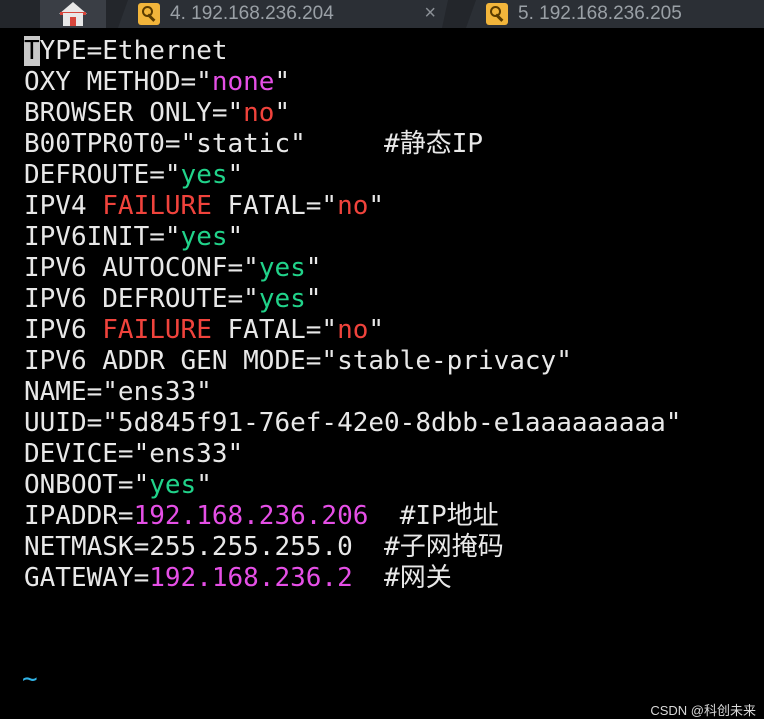 This screenshot has height=719, width=764. I want to click on line-segment: NETMASK=255.255.255.0 #, so click(212, 547).